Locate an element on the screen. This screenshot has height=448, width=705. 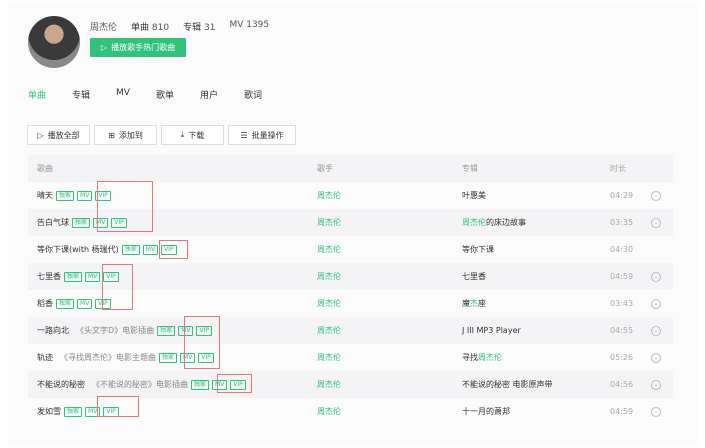
mv-count: MV 1395 is located at coordinates (249, 25).